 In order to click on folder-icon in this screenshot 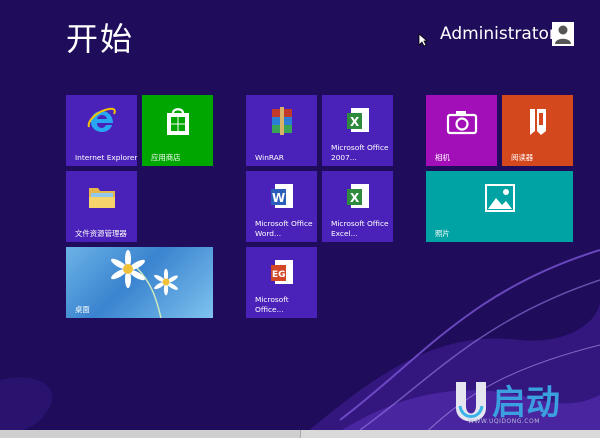, I will do `click(101, 198)`.